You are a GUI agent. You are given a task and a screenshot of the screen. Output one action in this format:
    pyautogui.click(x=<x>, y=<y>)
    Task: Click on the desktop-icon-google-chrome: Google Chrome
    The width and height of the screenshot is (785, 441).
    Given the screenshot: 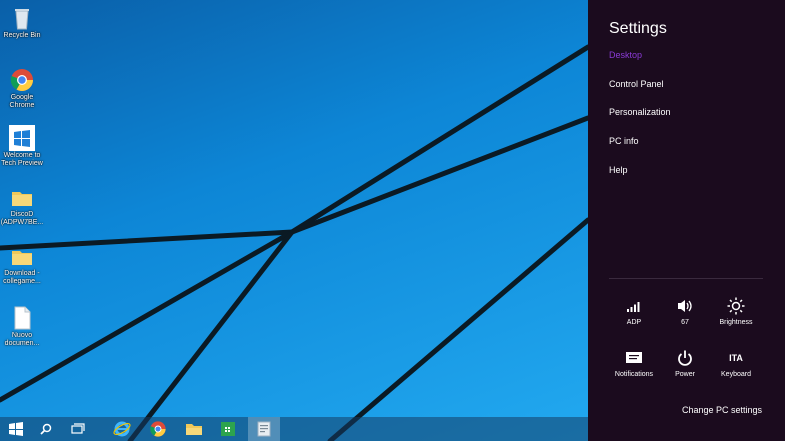 What is the action you would take?
    pyautogui.click(x=22, y=88)
    